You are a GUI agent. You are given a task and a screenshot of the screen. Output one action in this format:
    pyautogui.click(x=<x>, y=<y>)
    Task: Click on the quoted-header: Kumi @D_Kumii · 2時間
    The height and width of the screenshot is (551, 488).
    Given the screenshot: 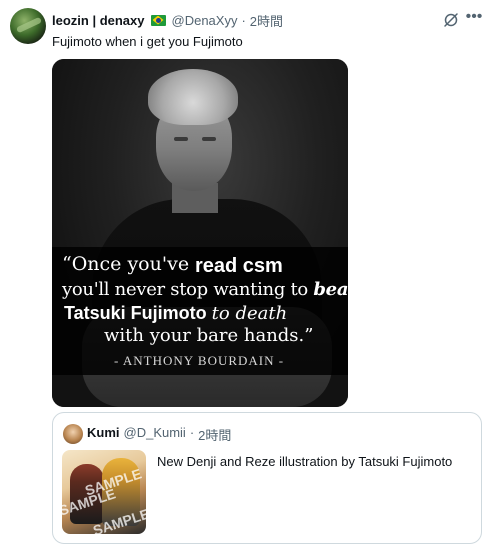 What is the action you would take?
    pyautogui.click(x=159, y=434)
    